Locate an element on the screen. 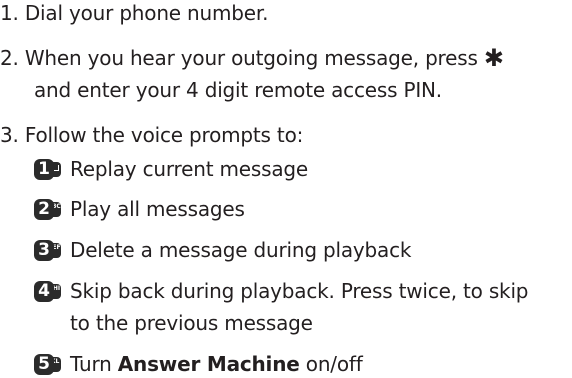  step-2-number: 2. is located at coordinates (9, 58).